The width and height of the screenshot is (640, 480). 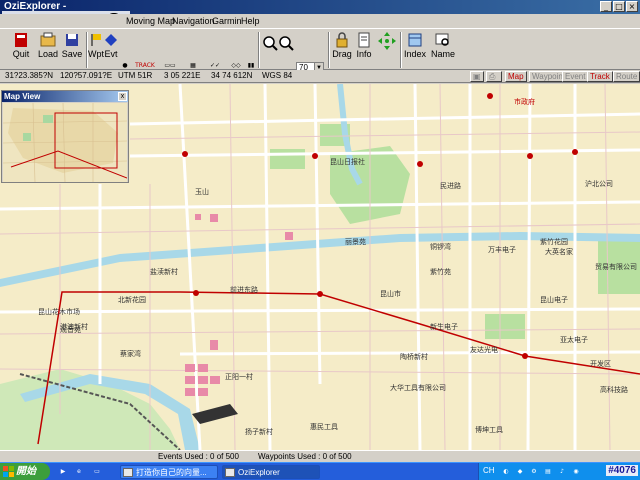 What do you see at coordinates (574, 339) in the screenshot?
I see `map-label: 亚太电子` at bounding box center [574, 339].